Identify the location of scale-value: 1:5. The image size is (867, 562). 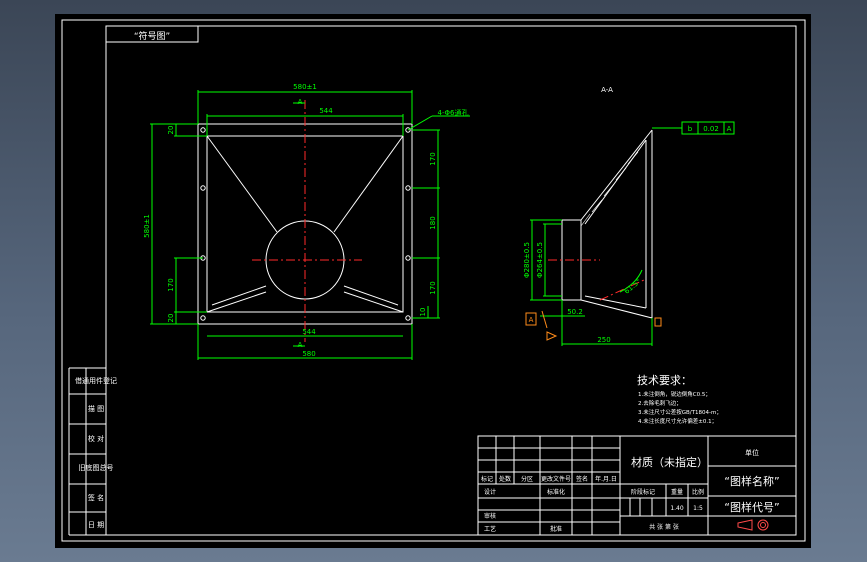
(698, 508).